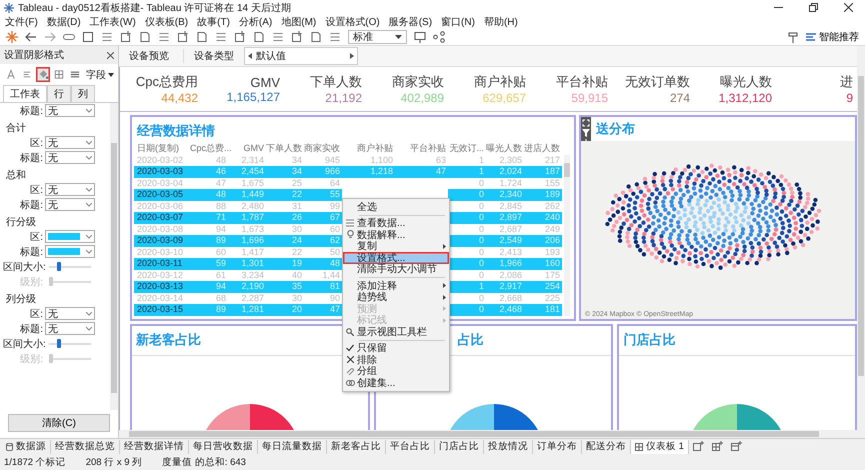 Image resolution: width=865 pixels, height=470 pixels. Describe the element at coordinates (396, 246) in the screenshot. I see `context-menu-item: 复制` at that location.